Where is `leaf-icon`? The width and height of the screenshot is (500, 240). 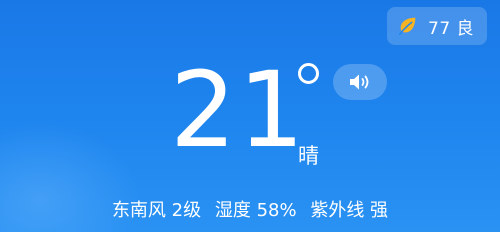
leaf-icon is located at coordinates (407, 26).